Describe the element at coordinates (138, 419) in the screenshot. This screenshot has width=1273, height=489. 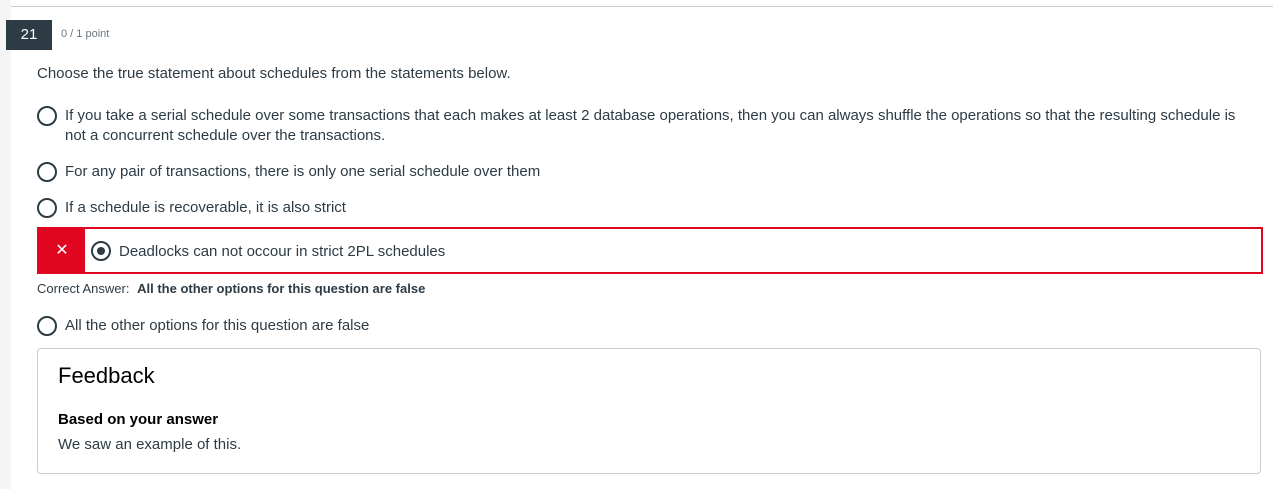
I see `feedback-subtitle: Based on your answer` at that location.